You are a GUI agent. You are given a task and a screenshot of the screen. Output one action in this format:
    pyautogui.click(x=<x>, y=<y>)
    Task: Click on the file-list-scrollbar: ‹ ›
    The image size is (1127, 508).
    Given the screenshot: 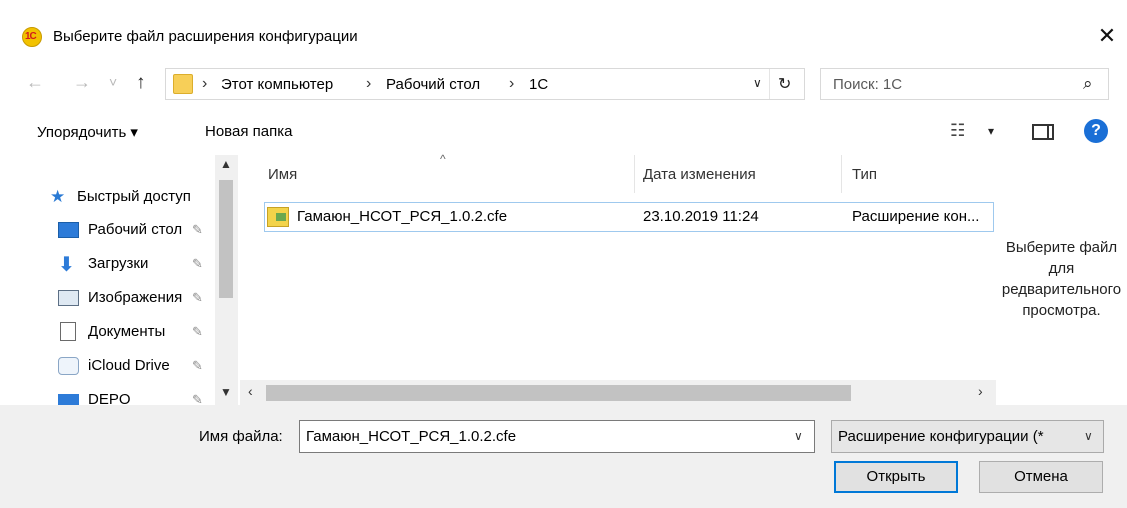 What is the action you would take?
    pyautogui.click(x=618, y=392)
    